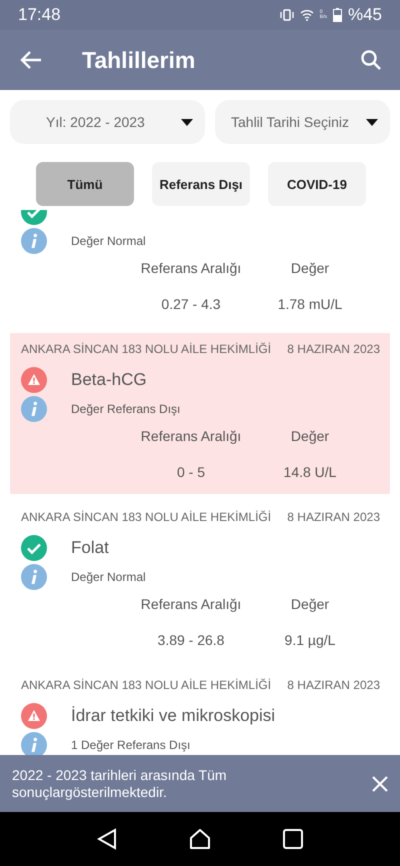  What do you see at coordinates (310, 472) in the screenshot?
I see `result-value: 14.8 U/L` at bounding box center [310, 472].